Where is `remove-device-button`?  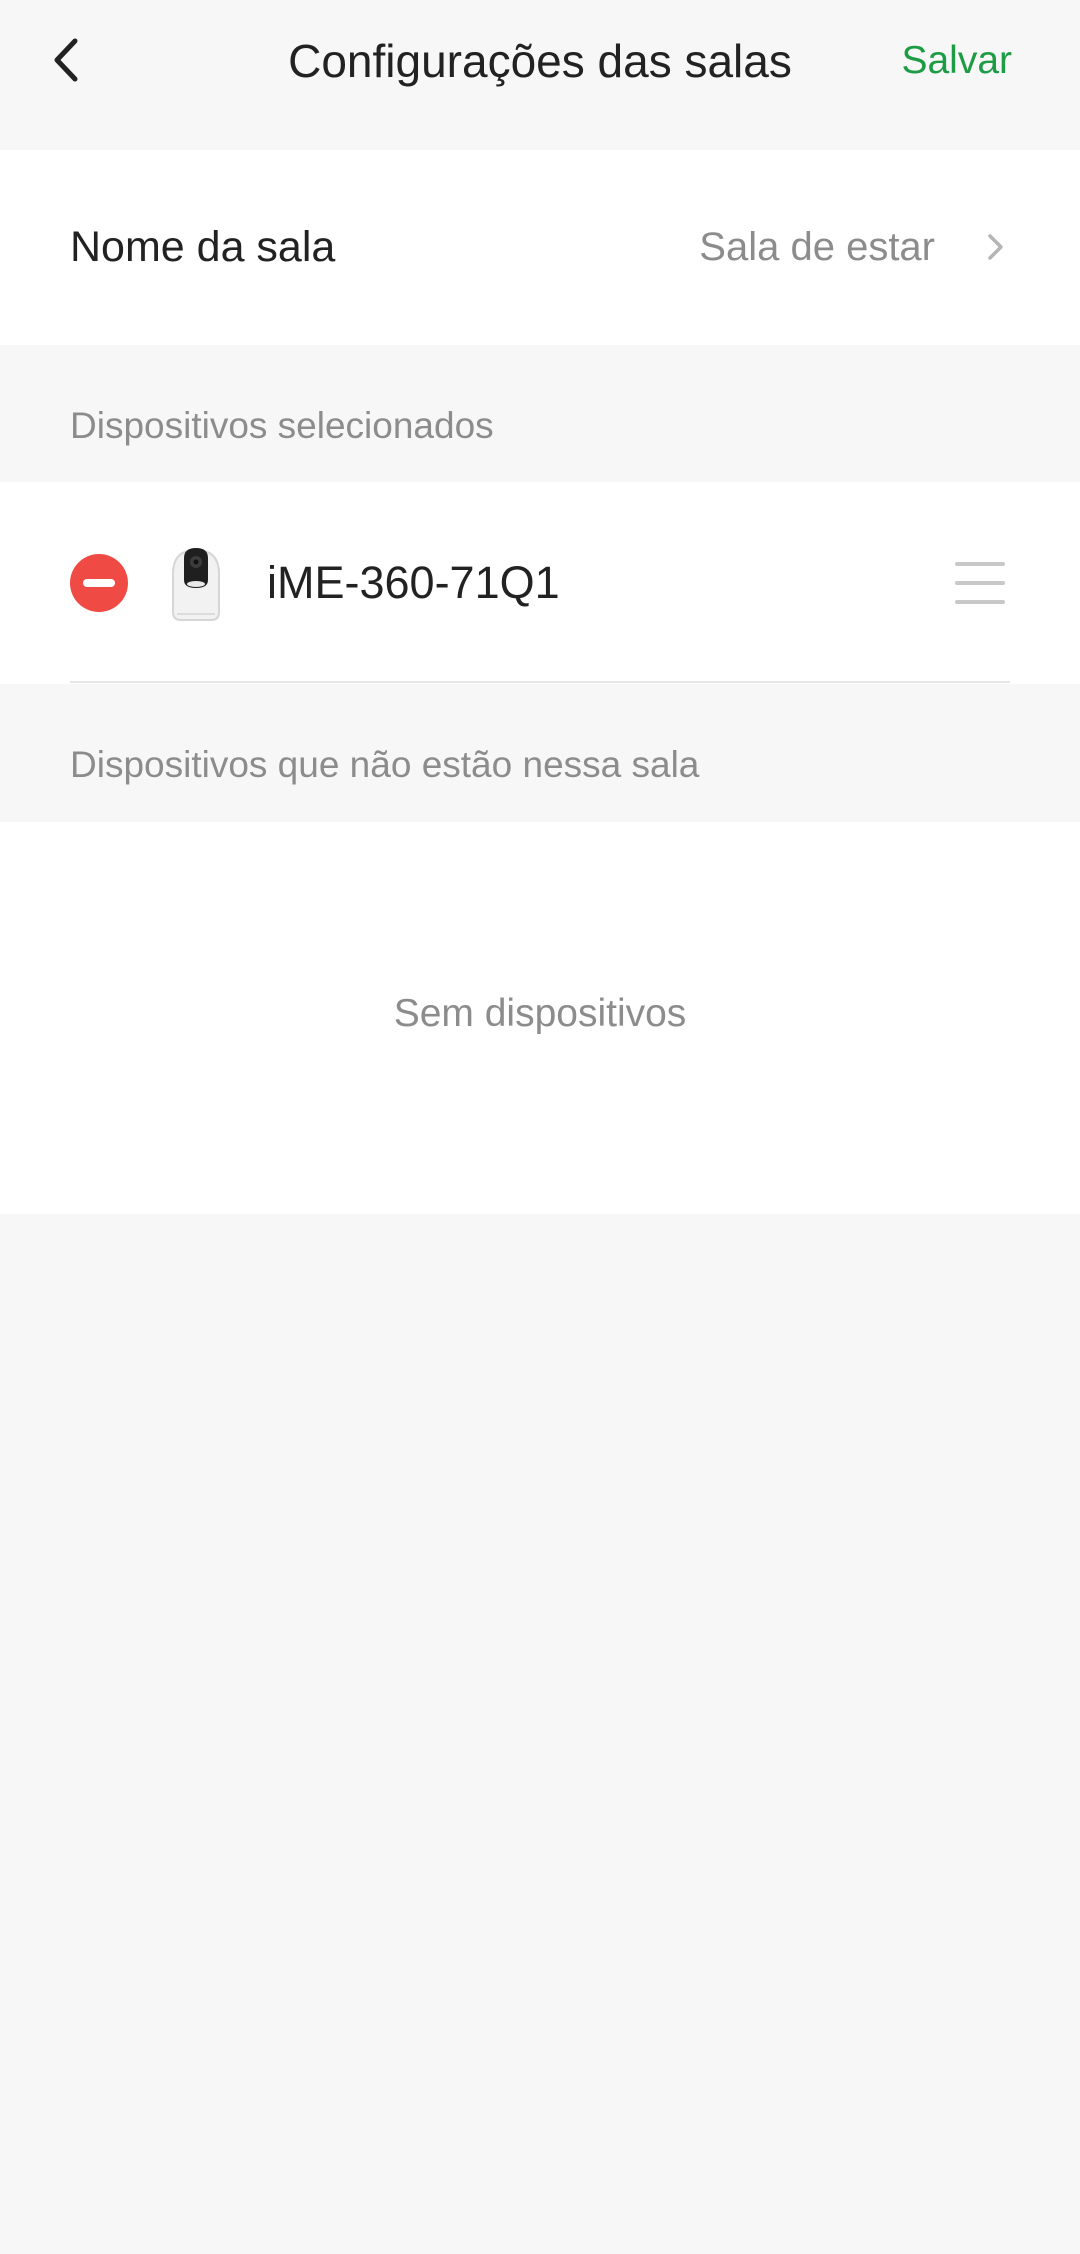 remove-device-button is located at coordinates (99, 583).